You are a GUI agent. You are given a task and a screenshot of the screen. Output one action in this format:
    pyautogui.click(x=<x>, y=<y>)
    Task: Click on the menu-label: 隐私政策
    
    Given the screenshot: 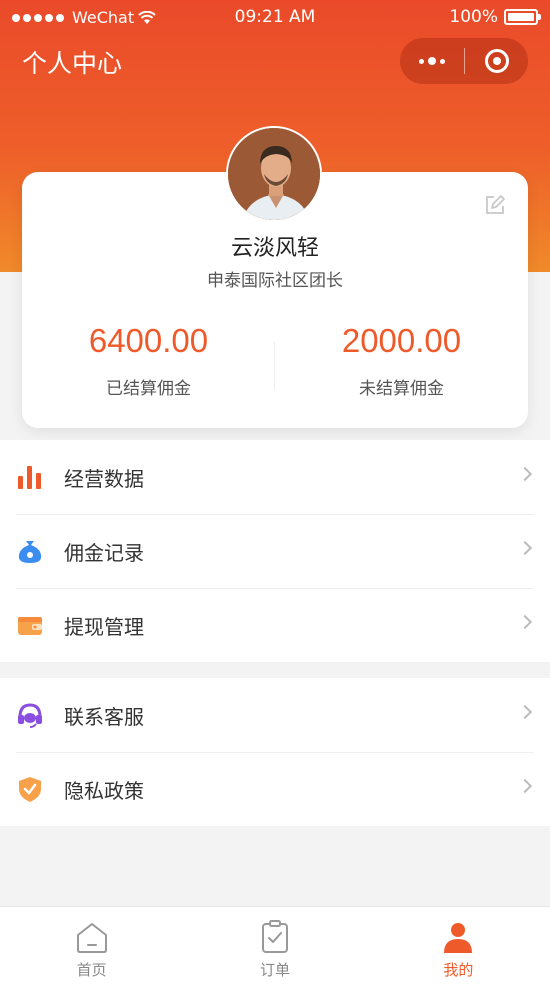 What is the action you would take?
    pyautogui.click(x=104, y=790)
    